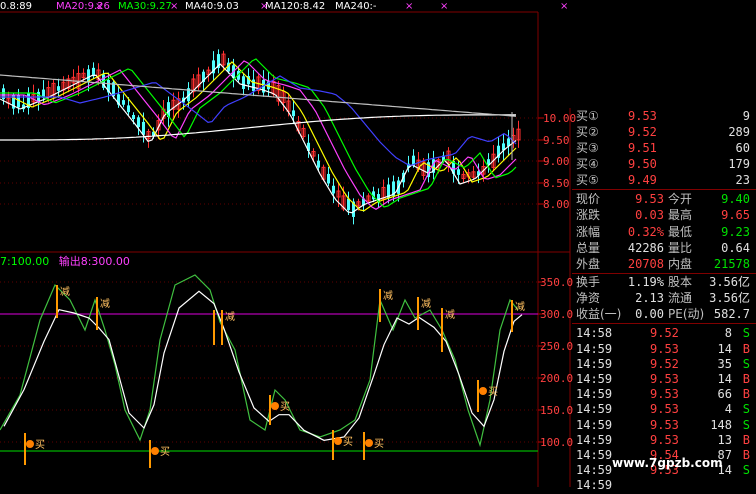 The width and height of the screenshot is (756, 494). Describe the element at coordinates (588, 281) in the screenshot. I see `stat-label: 换手` at that location.